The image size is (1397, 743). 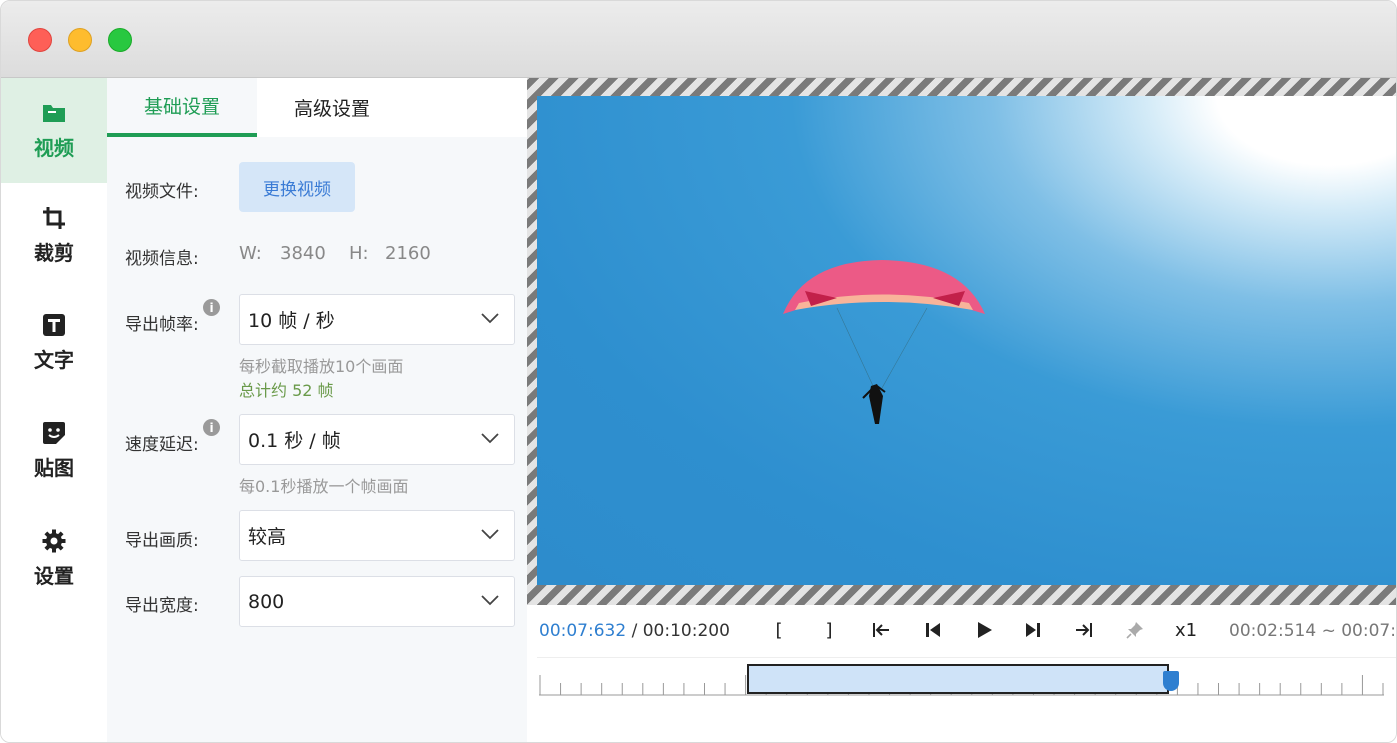 I want to click on tab-bar: 基础设置 高级设置, so click(x=317, y=107).